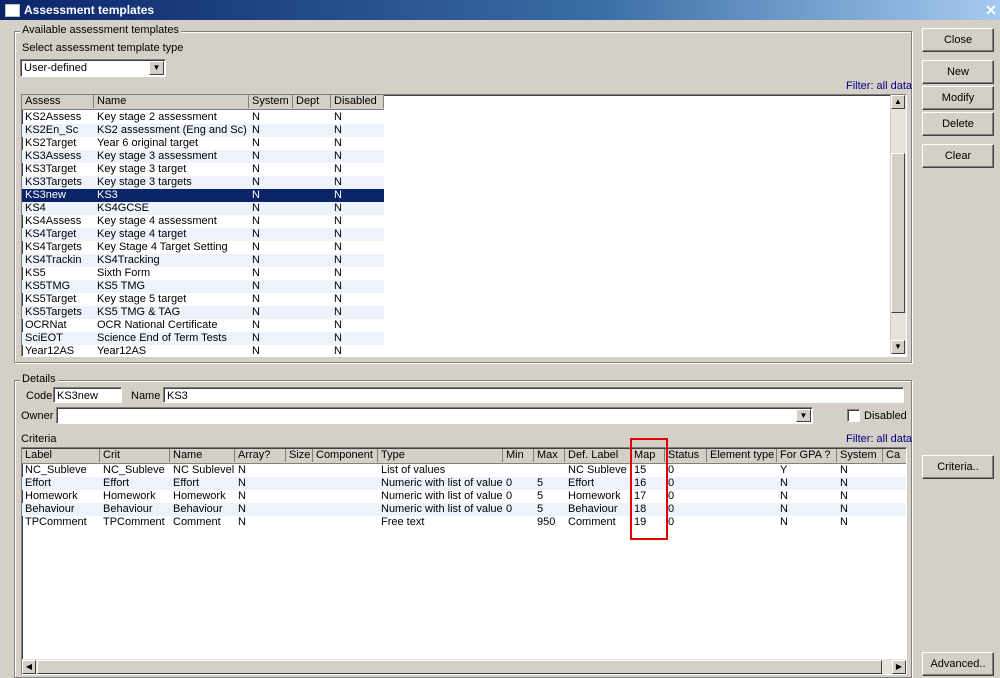  I want to click on scroll-right-icon: ▶, so click(899, 667).